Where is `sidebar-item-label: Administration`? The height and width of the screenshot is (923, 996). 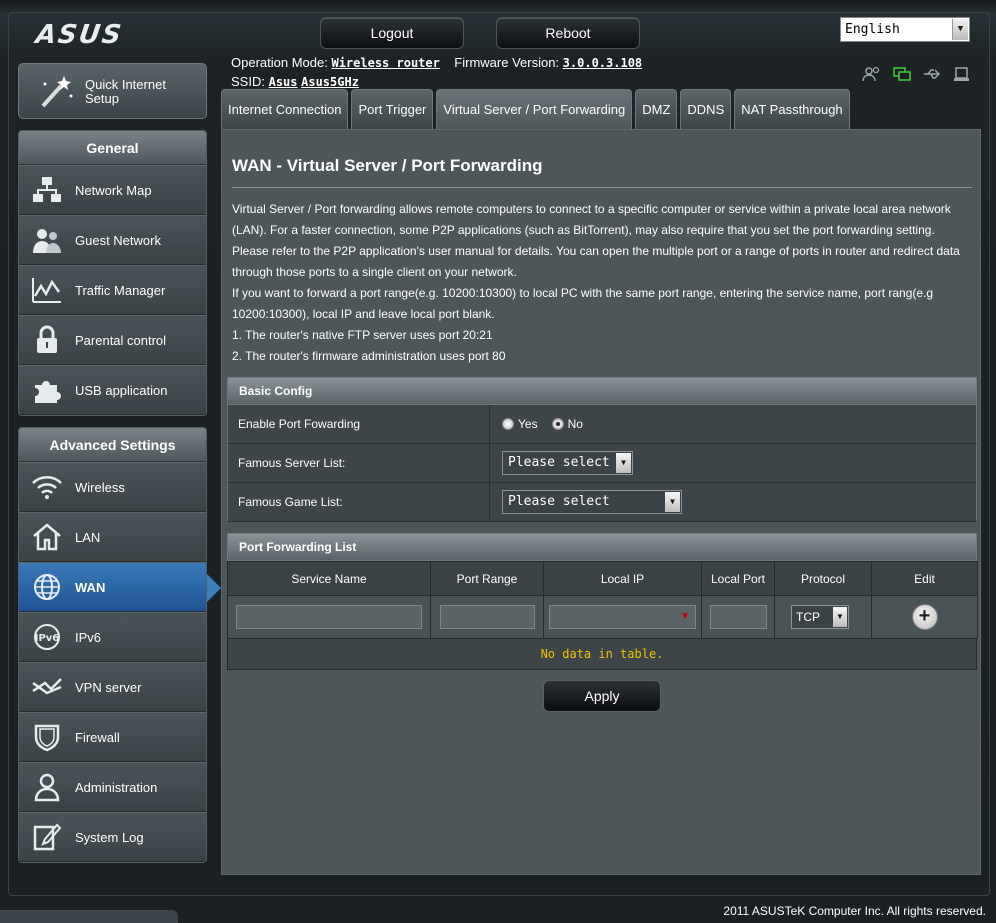 sidebar-item-label: Administration is located at coordinates (116, 787).